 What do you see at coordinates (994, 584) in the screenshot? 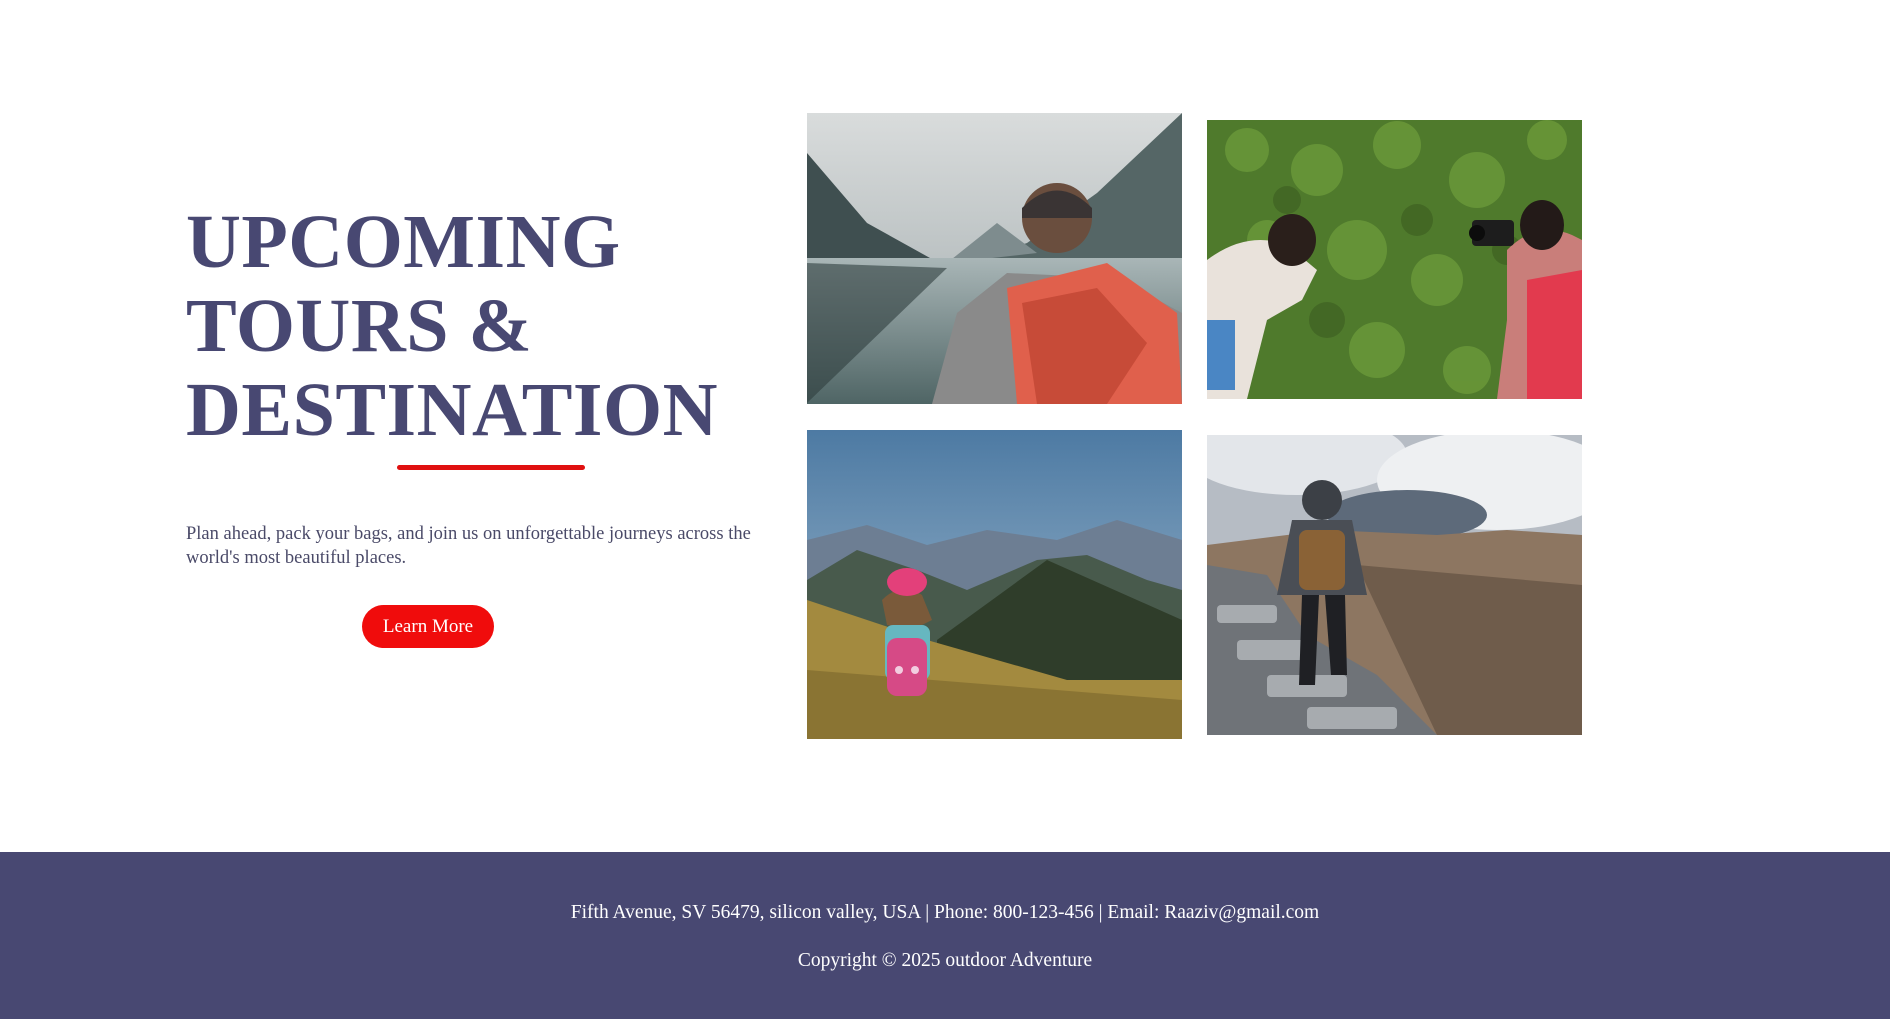
I see `gallery-photo-meadow-girl` at bounding box center [994, 584].